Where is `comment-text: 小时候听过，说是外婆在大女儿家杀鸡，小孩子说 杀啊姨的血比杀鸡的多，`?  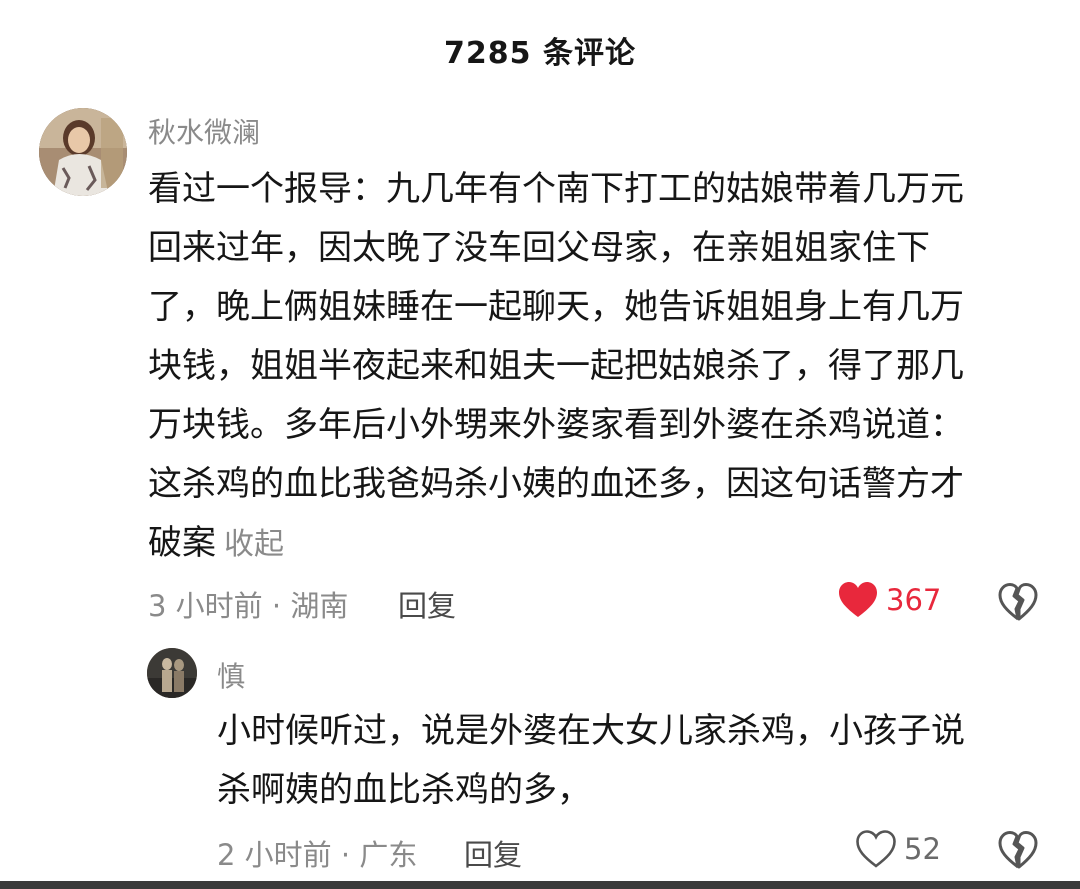 comment-text: 小时候听过，说是外婆在大女儿家杀鸡，小孩子说 杀啊姨的血比杀鸡的多， is located at coordinates (632, 761).